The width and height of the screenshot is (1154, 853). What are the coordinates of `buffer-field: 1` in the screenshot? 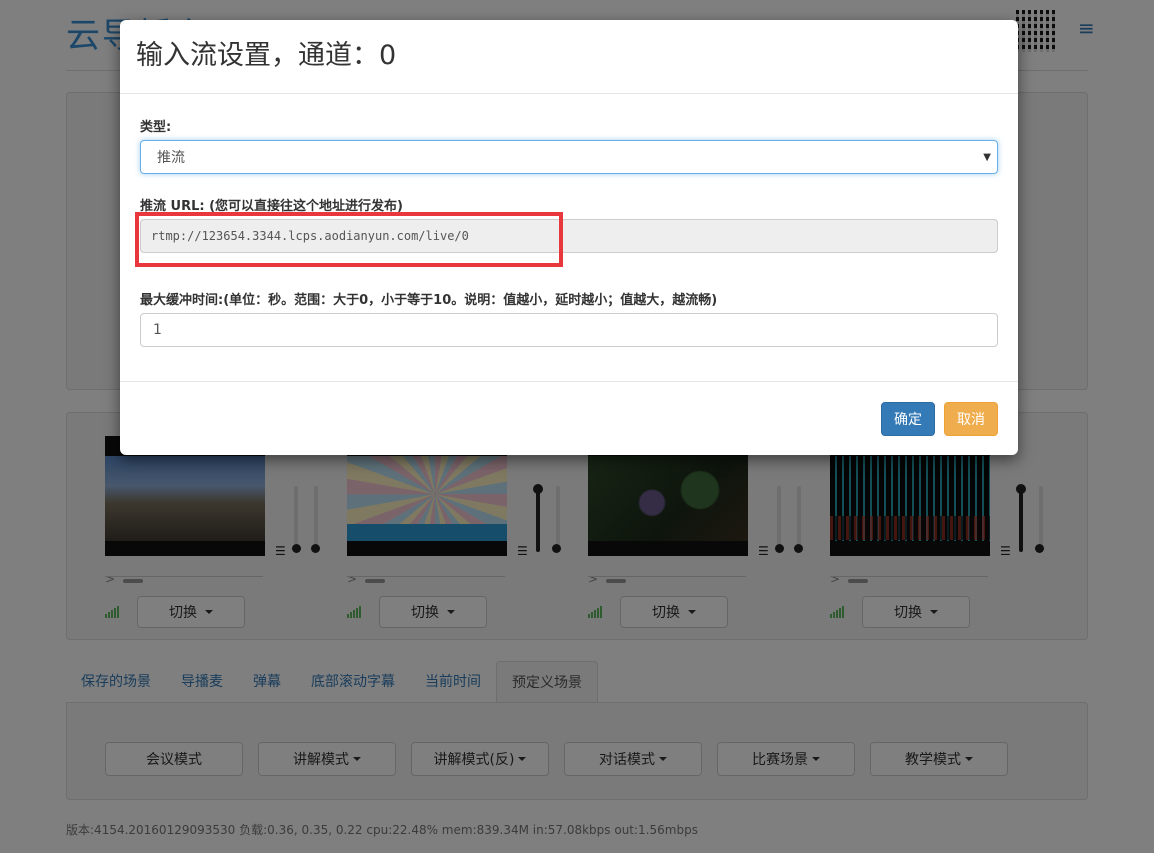 It's located at (569, 330).